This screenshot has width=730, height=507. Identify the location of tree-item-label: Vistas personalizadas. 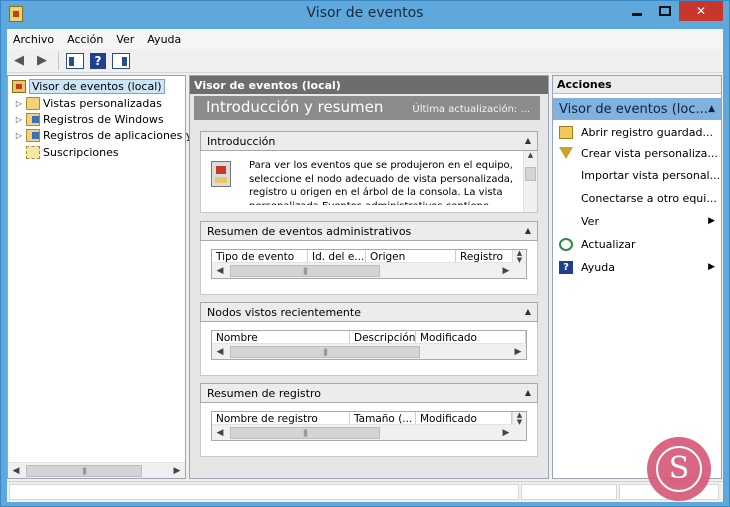
(102, 103).